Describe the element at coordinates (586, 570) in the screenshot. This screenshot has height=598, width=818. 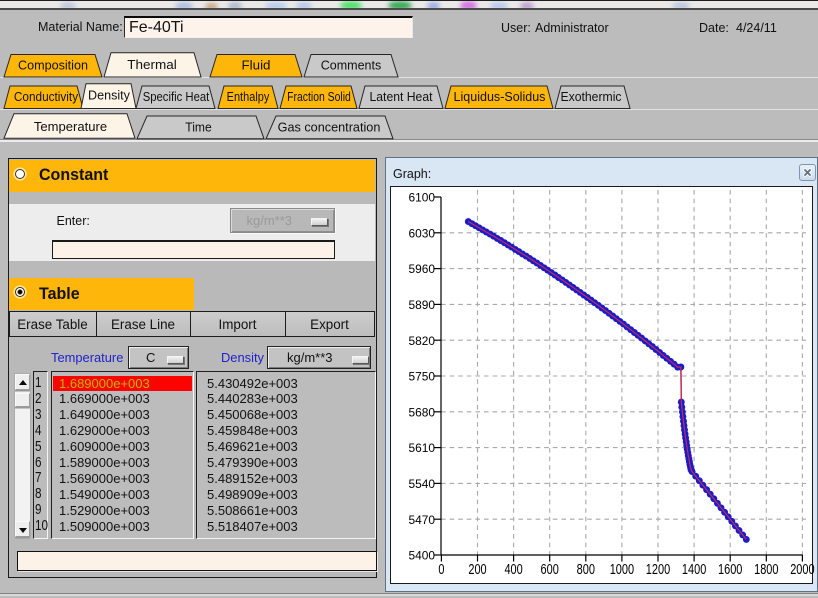
I see `svg-text: 800` at that location.